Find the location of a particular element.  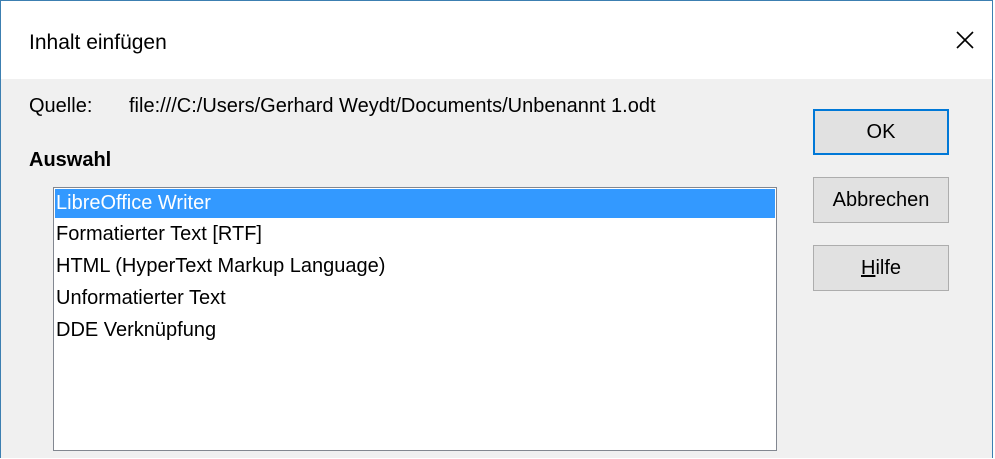

list-item: DDE Verknüpfung is located at coordinates (415, 330).